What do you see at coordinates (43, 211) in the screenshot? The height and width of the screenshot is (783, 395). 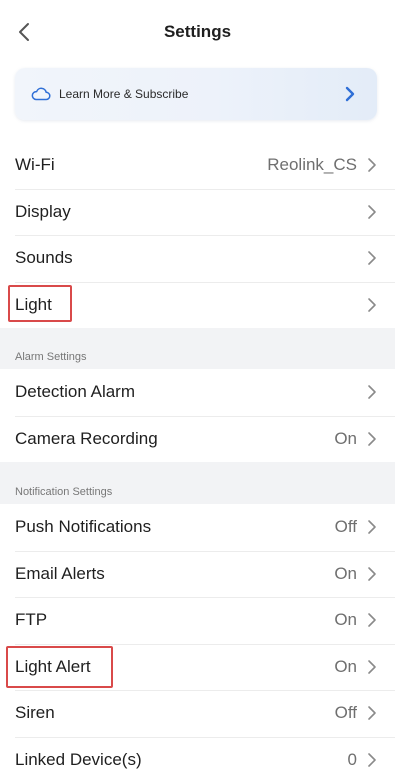 I see `row-label: Display` at bounding box center [43, 211].